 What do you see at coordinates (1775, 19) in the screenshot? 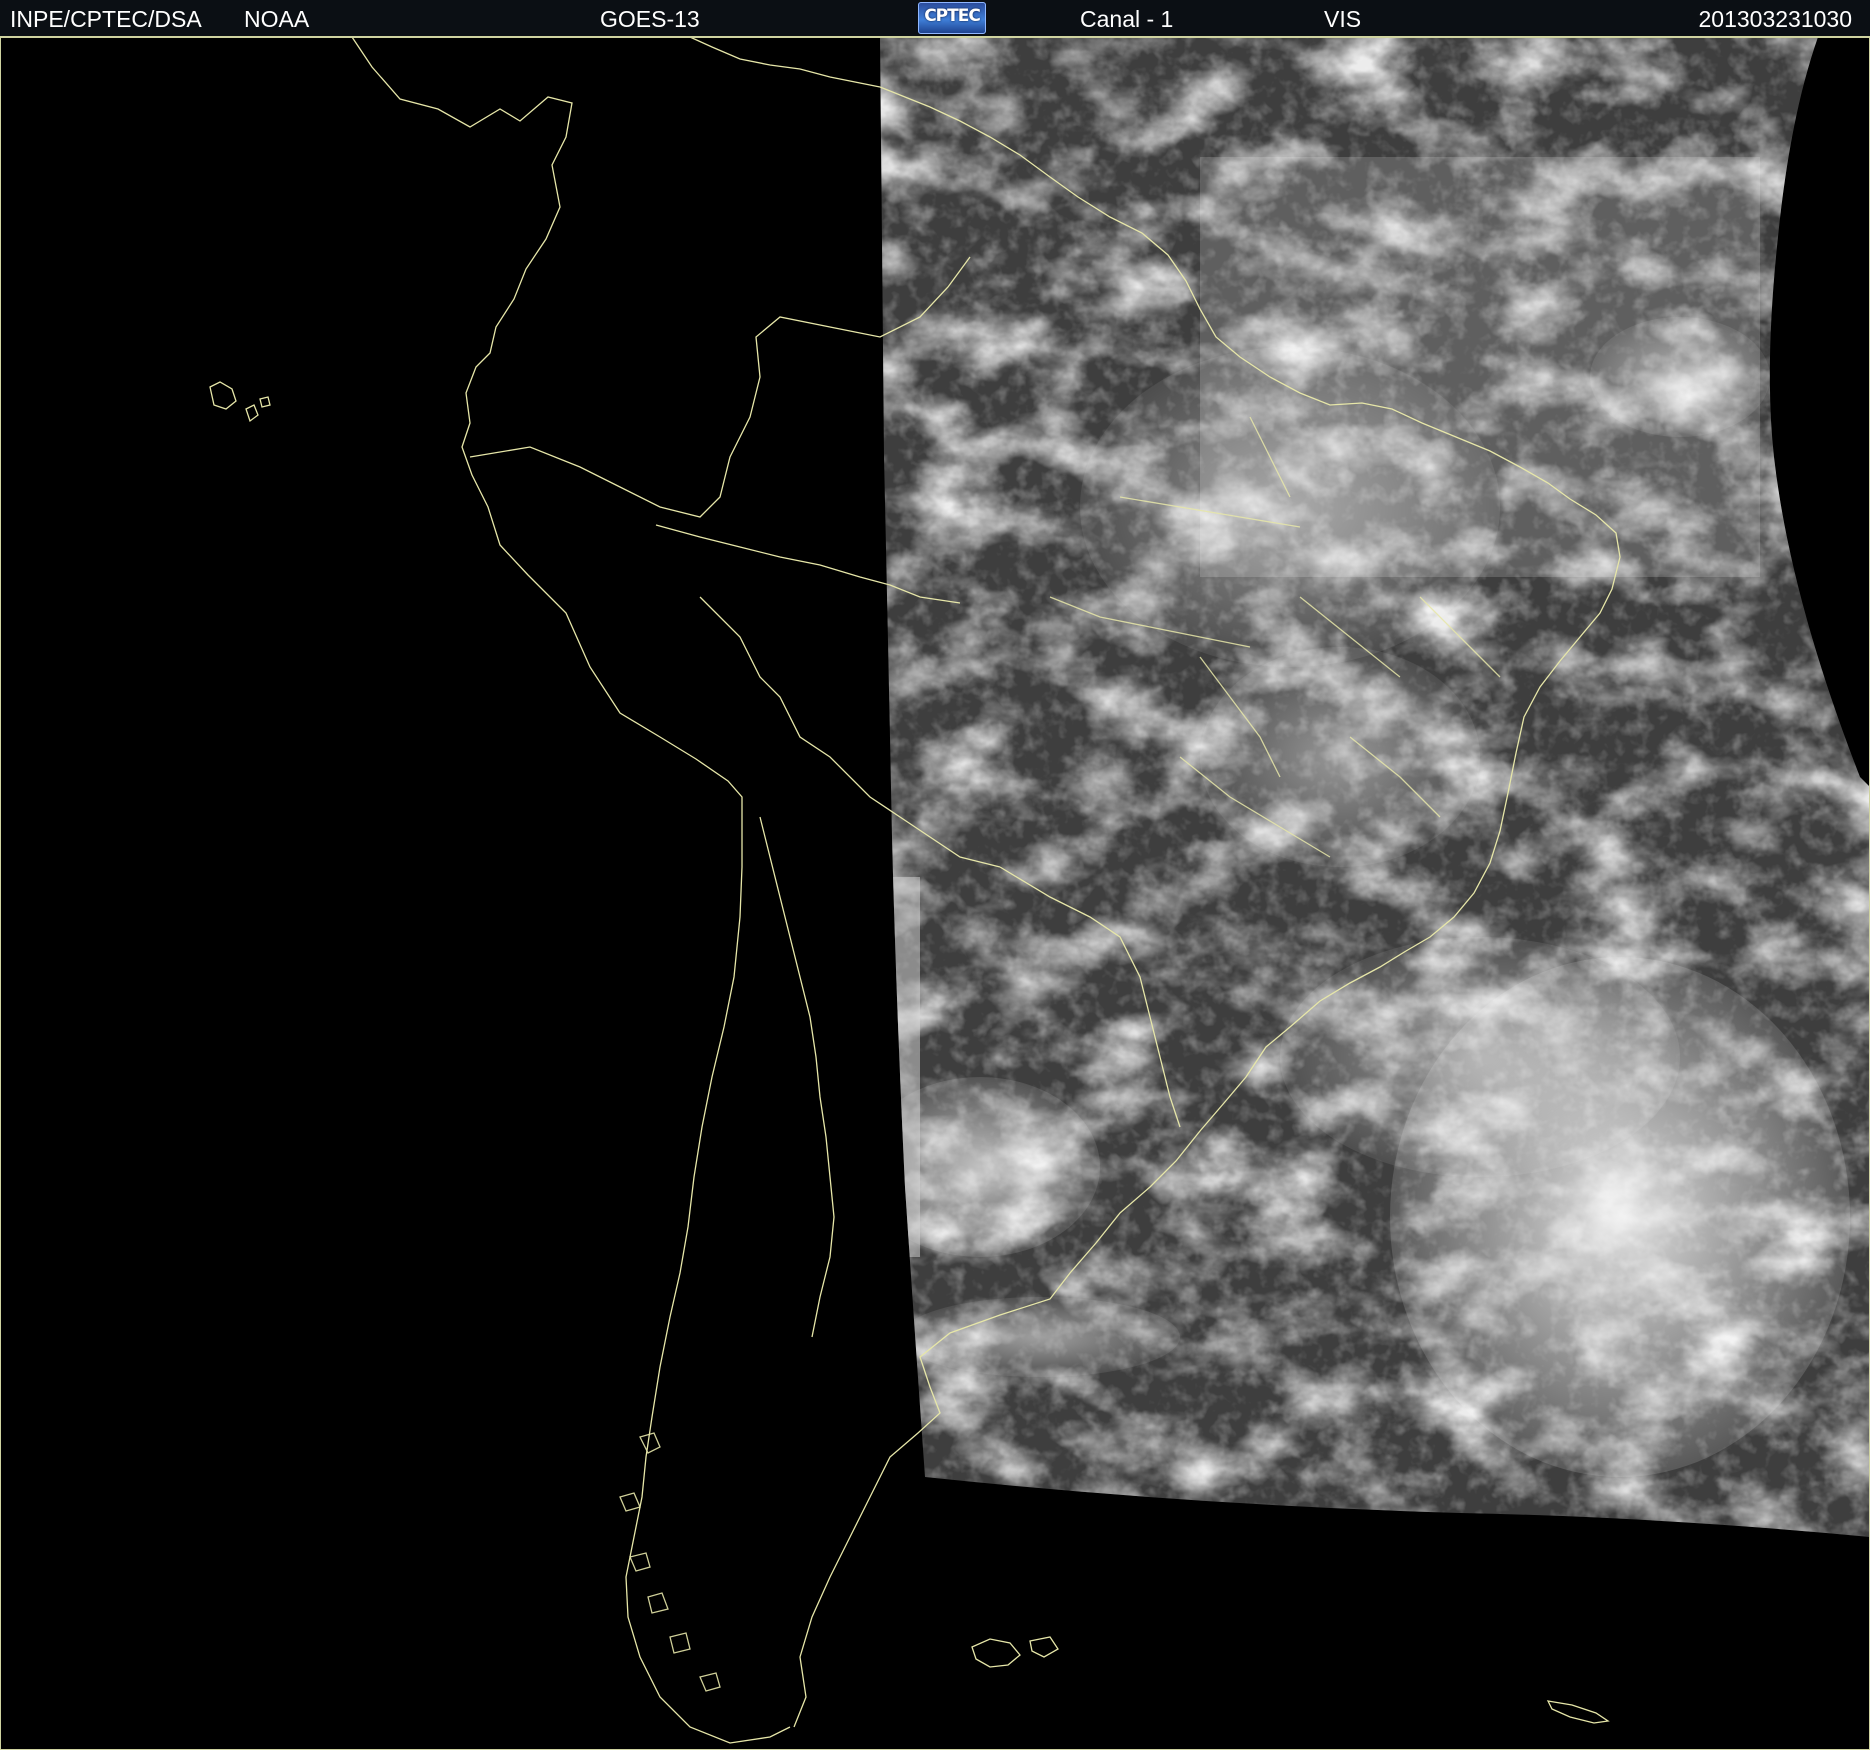
I see `timestamp-label: 201303231030` at bounding box center [1775, 19].